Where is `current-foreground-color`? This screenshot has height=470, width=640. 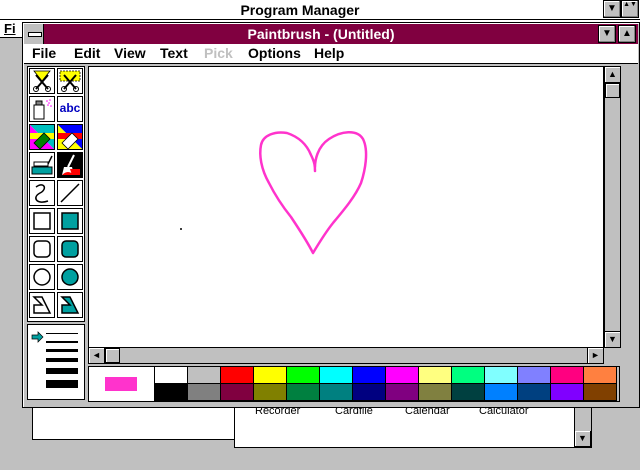
current-foreground-color is located at coordinates (121, 384).